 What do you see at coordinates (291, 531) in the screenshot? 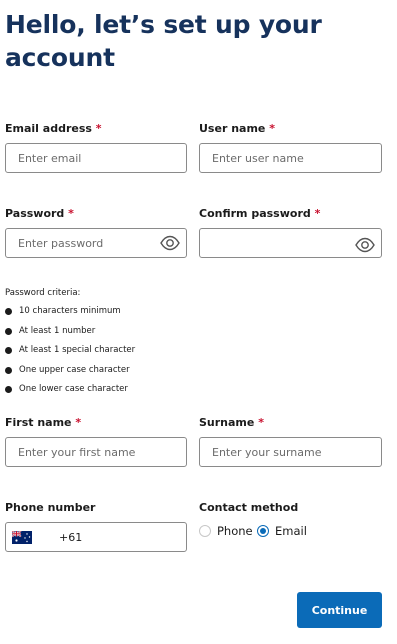
I see `contact-method-email-label: Email` at bounding box center [291, 531].